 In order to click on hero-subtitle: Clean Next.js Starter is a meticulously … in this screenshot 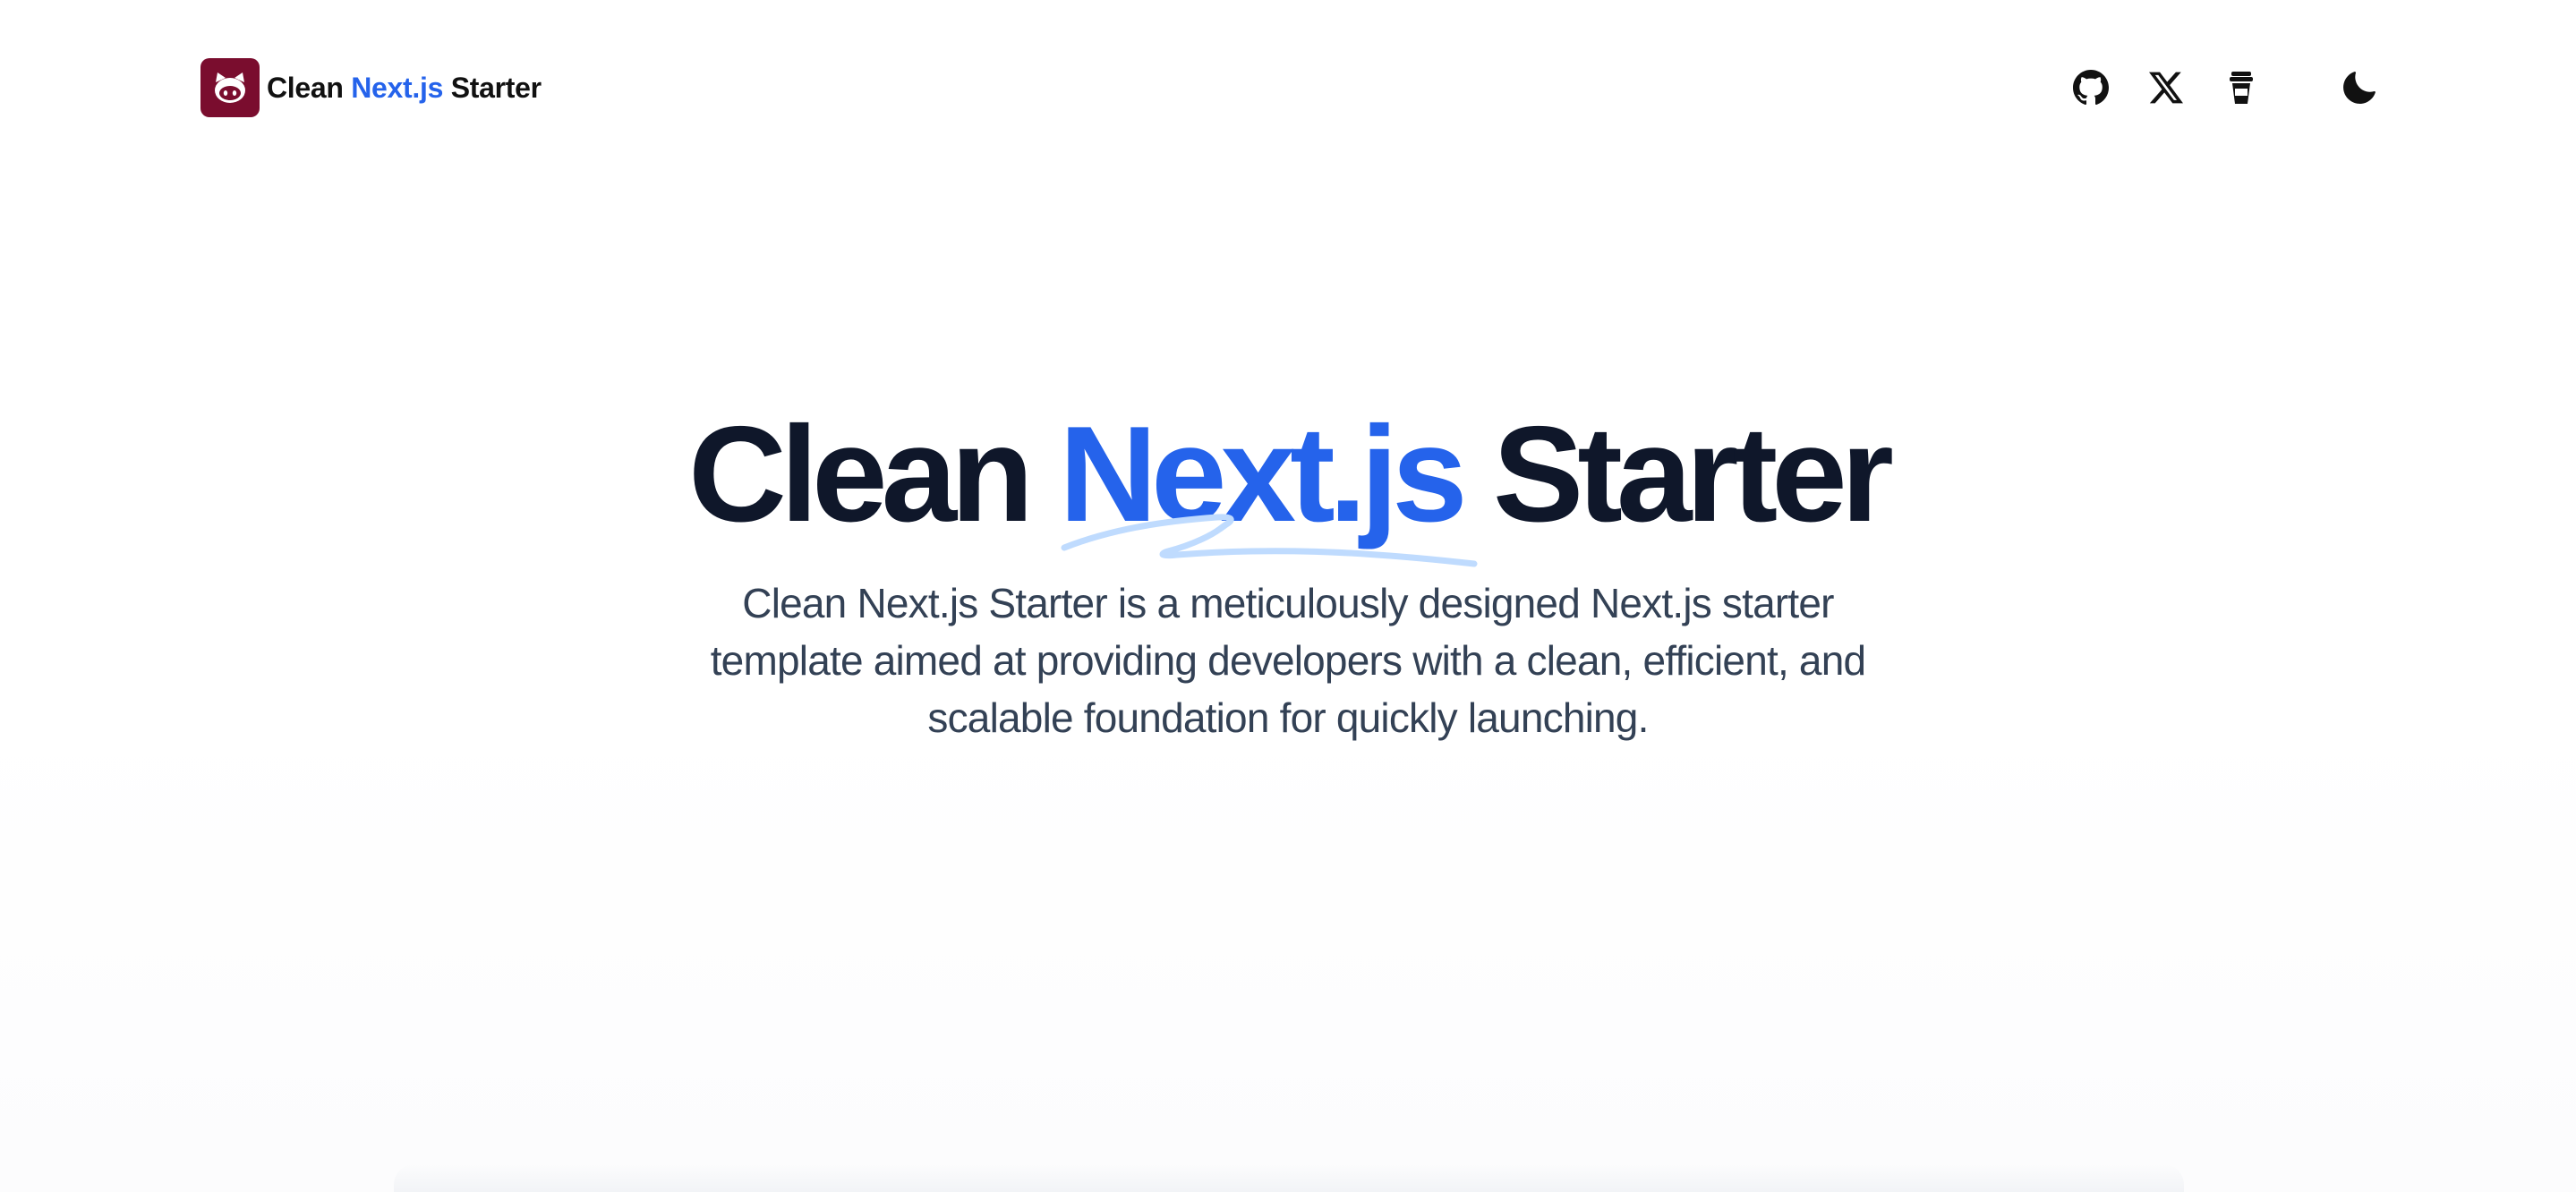, I will do `click(1288, 660)`.